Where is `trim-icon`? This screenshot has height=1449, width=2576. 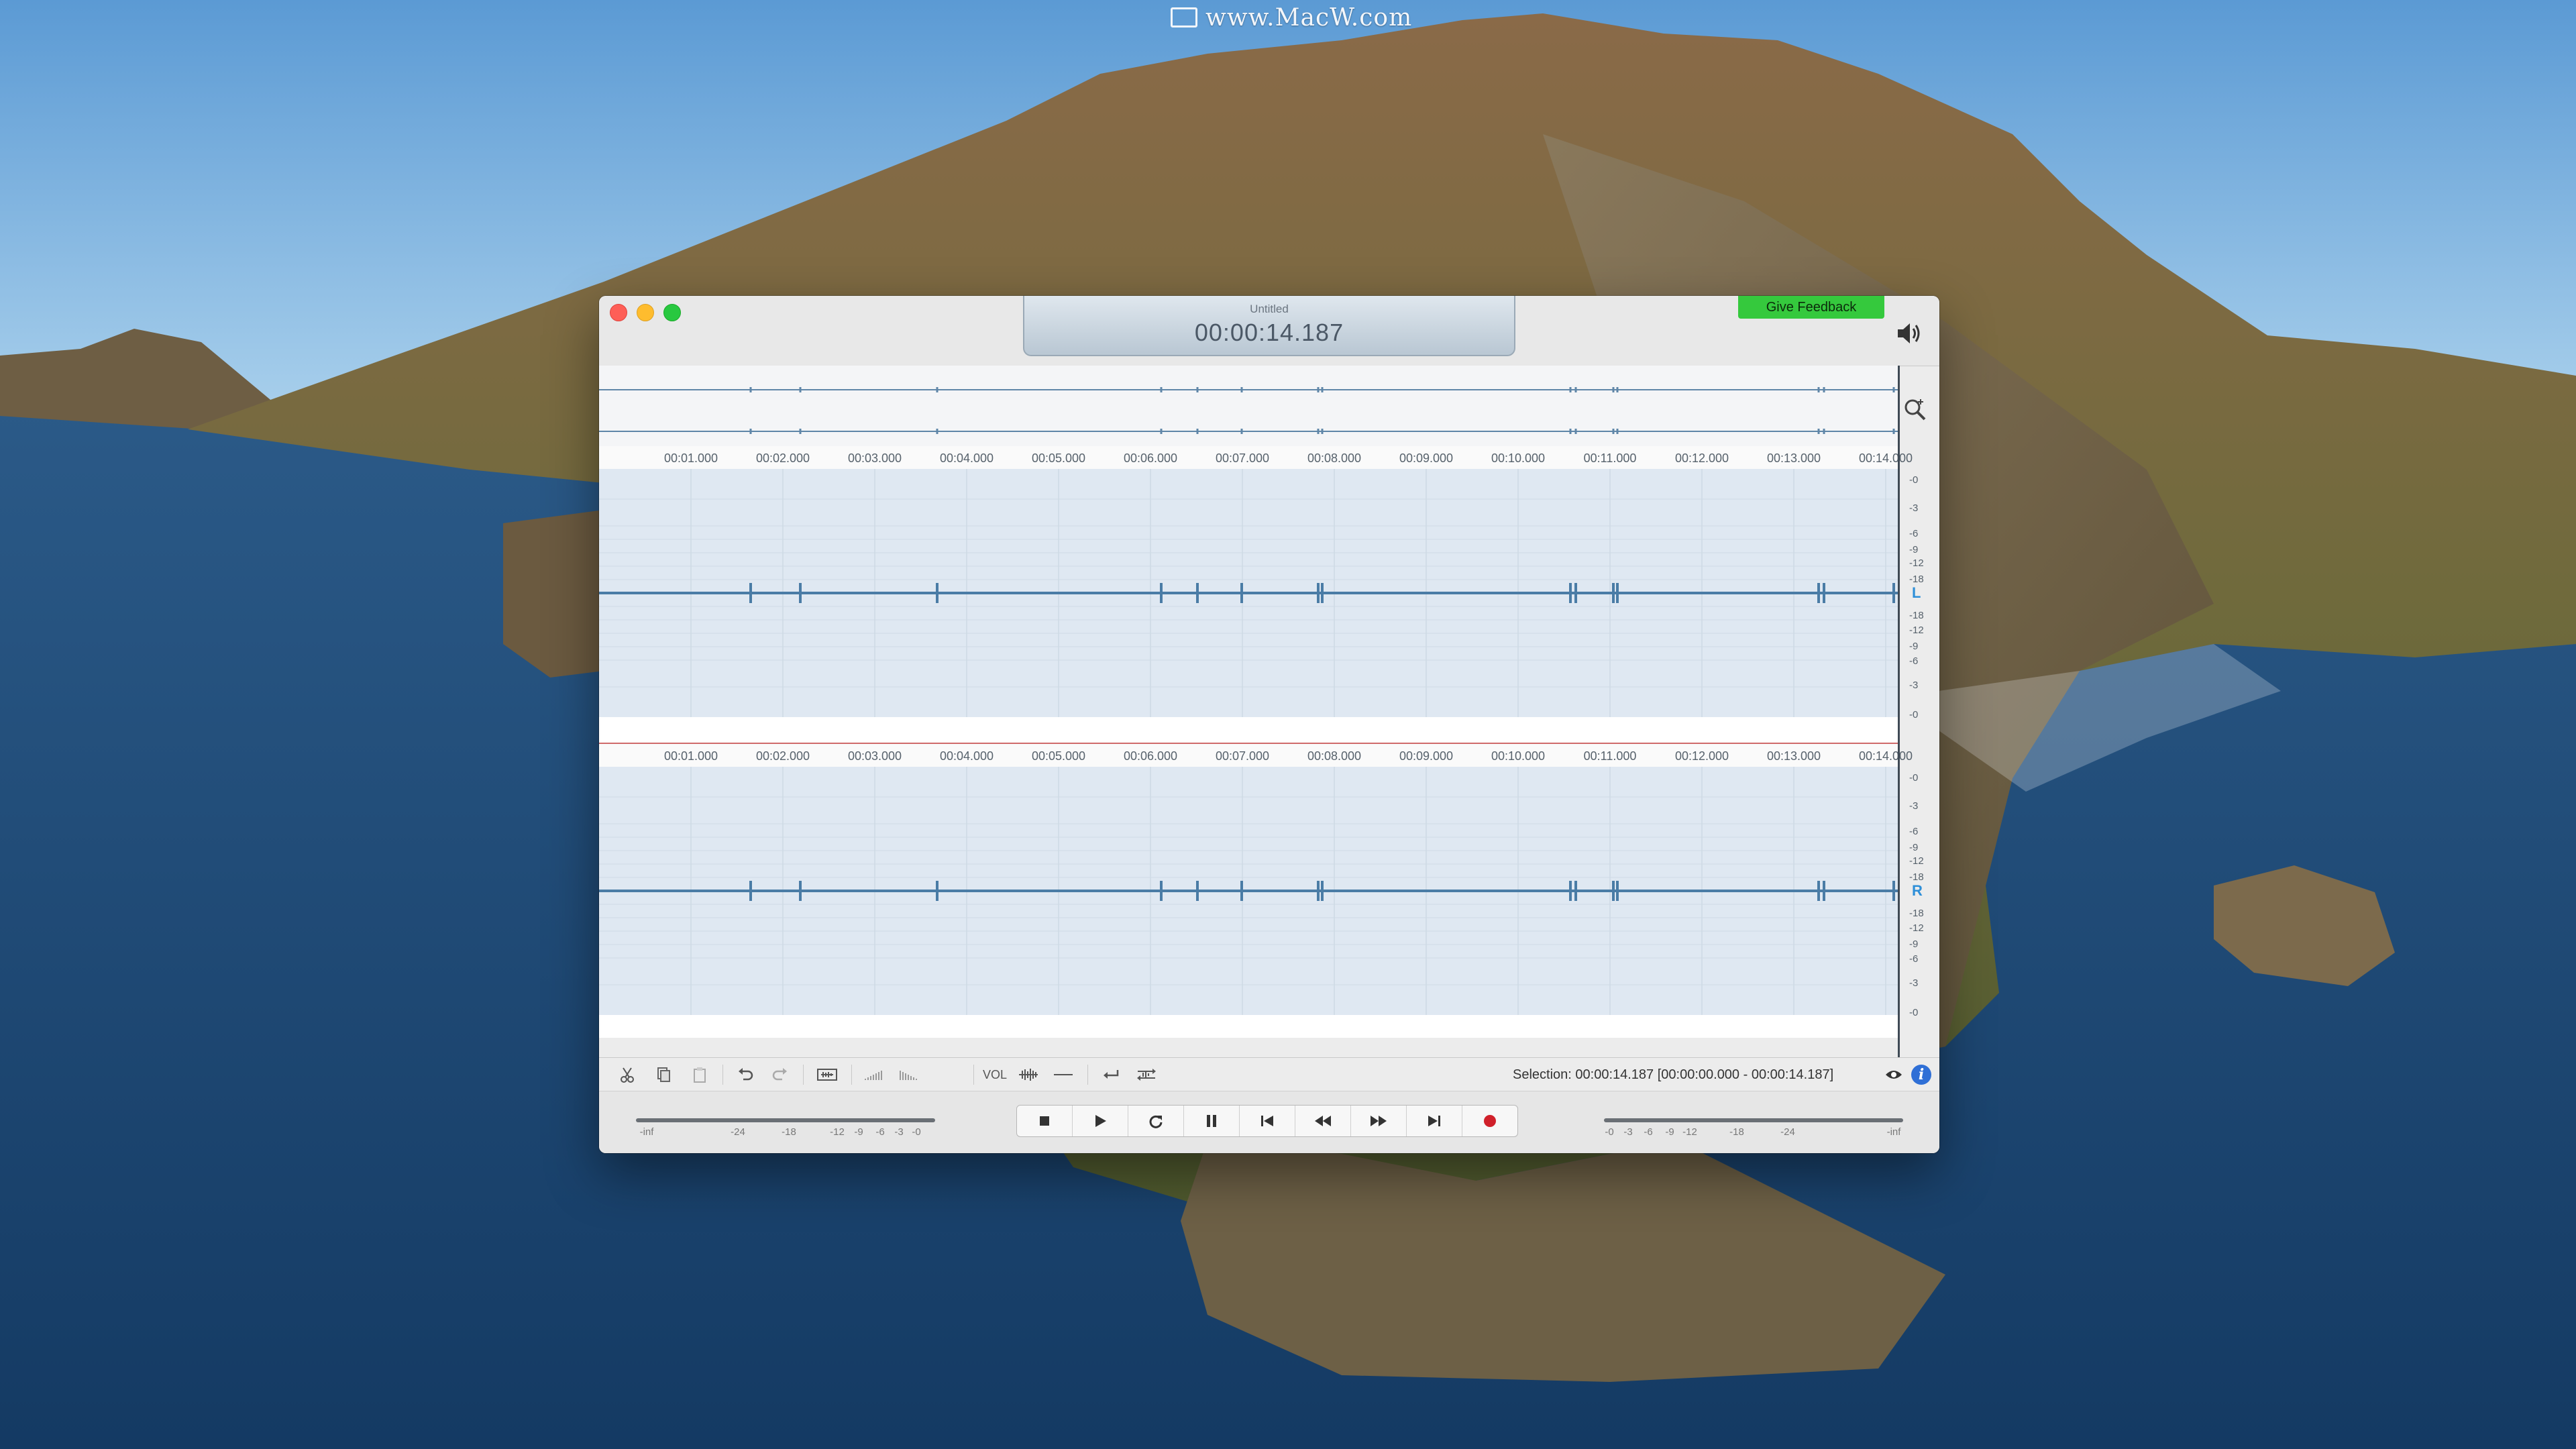 trim-icon is located at coordinates (827, 1074).